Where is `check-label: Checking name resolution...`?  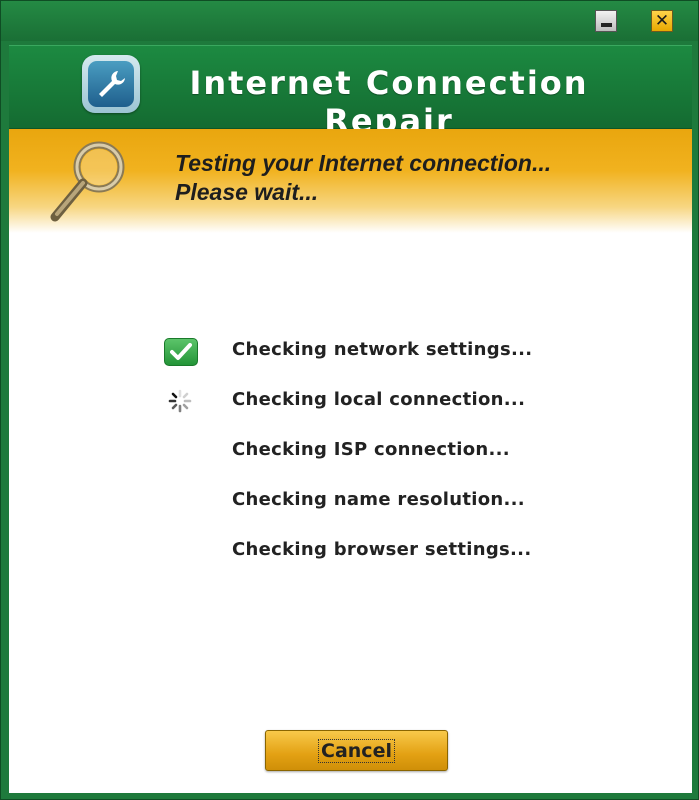 check-label: Checking name resolution... is located at coordinates (378, 499).